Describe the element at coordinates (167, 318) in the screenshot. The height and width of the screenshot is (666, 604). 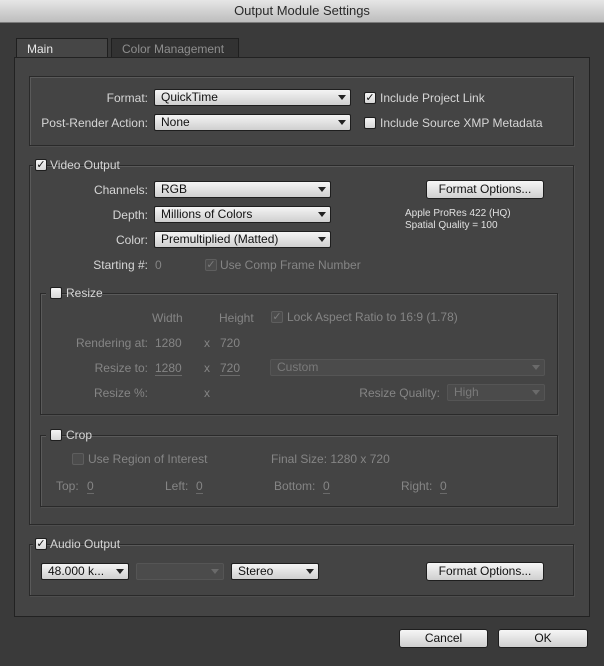
I see `width-header: Width` at that location.